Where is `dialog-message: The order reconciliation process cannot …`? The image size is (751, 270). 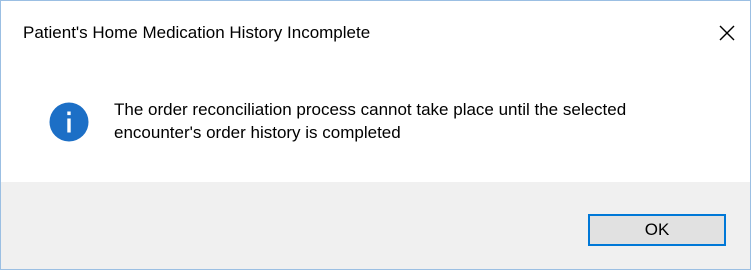
dialog-message: The order reconciliation process cannot … is located at coordinates (414, 121).